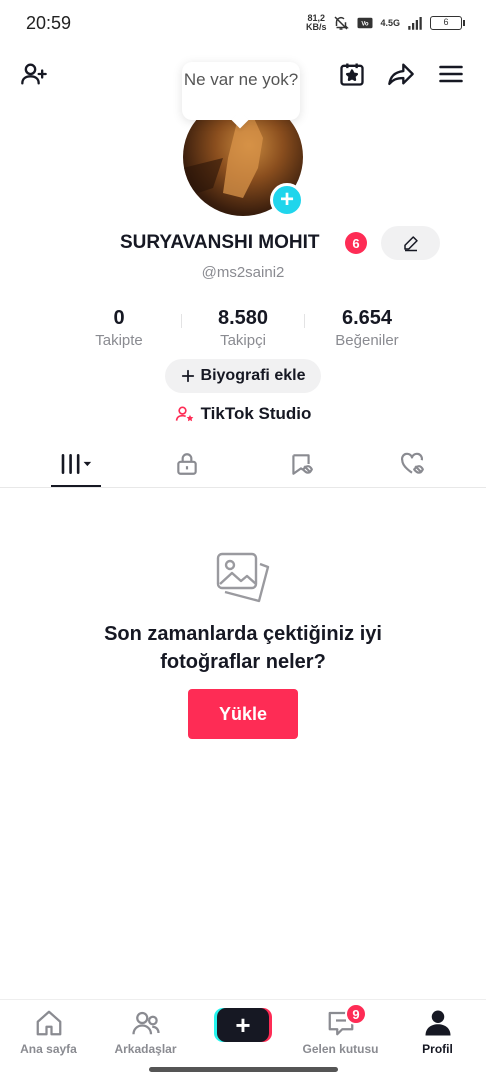  I want to click on network-speed: 81,2 KB/s, so click(316, 22).